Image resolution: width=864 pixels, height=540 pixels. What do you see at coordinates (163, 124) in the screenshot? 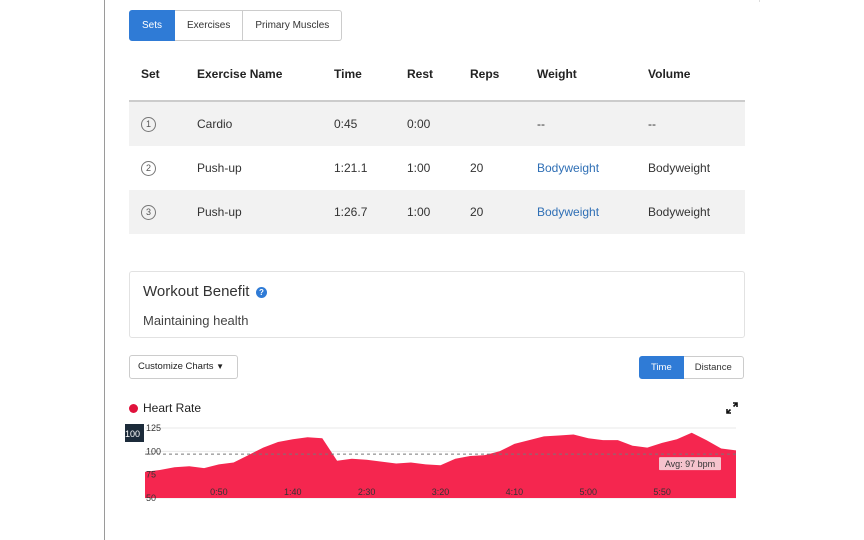
I see `set-cell: 1` at bounding box center [163, 124].